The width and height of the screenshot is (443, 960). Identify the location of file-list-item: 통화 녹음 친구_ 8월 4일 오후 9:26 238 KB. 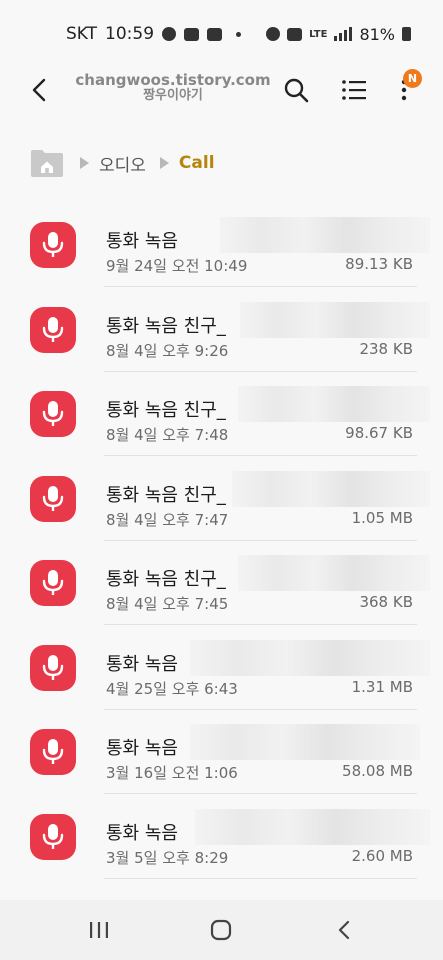
(221, 330).